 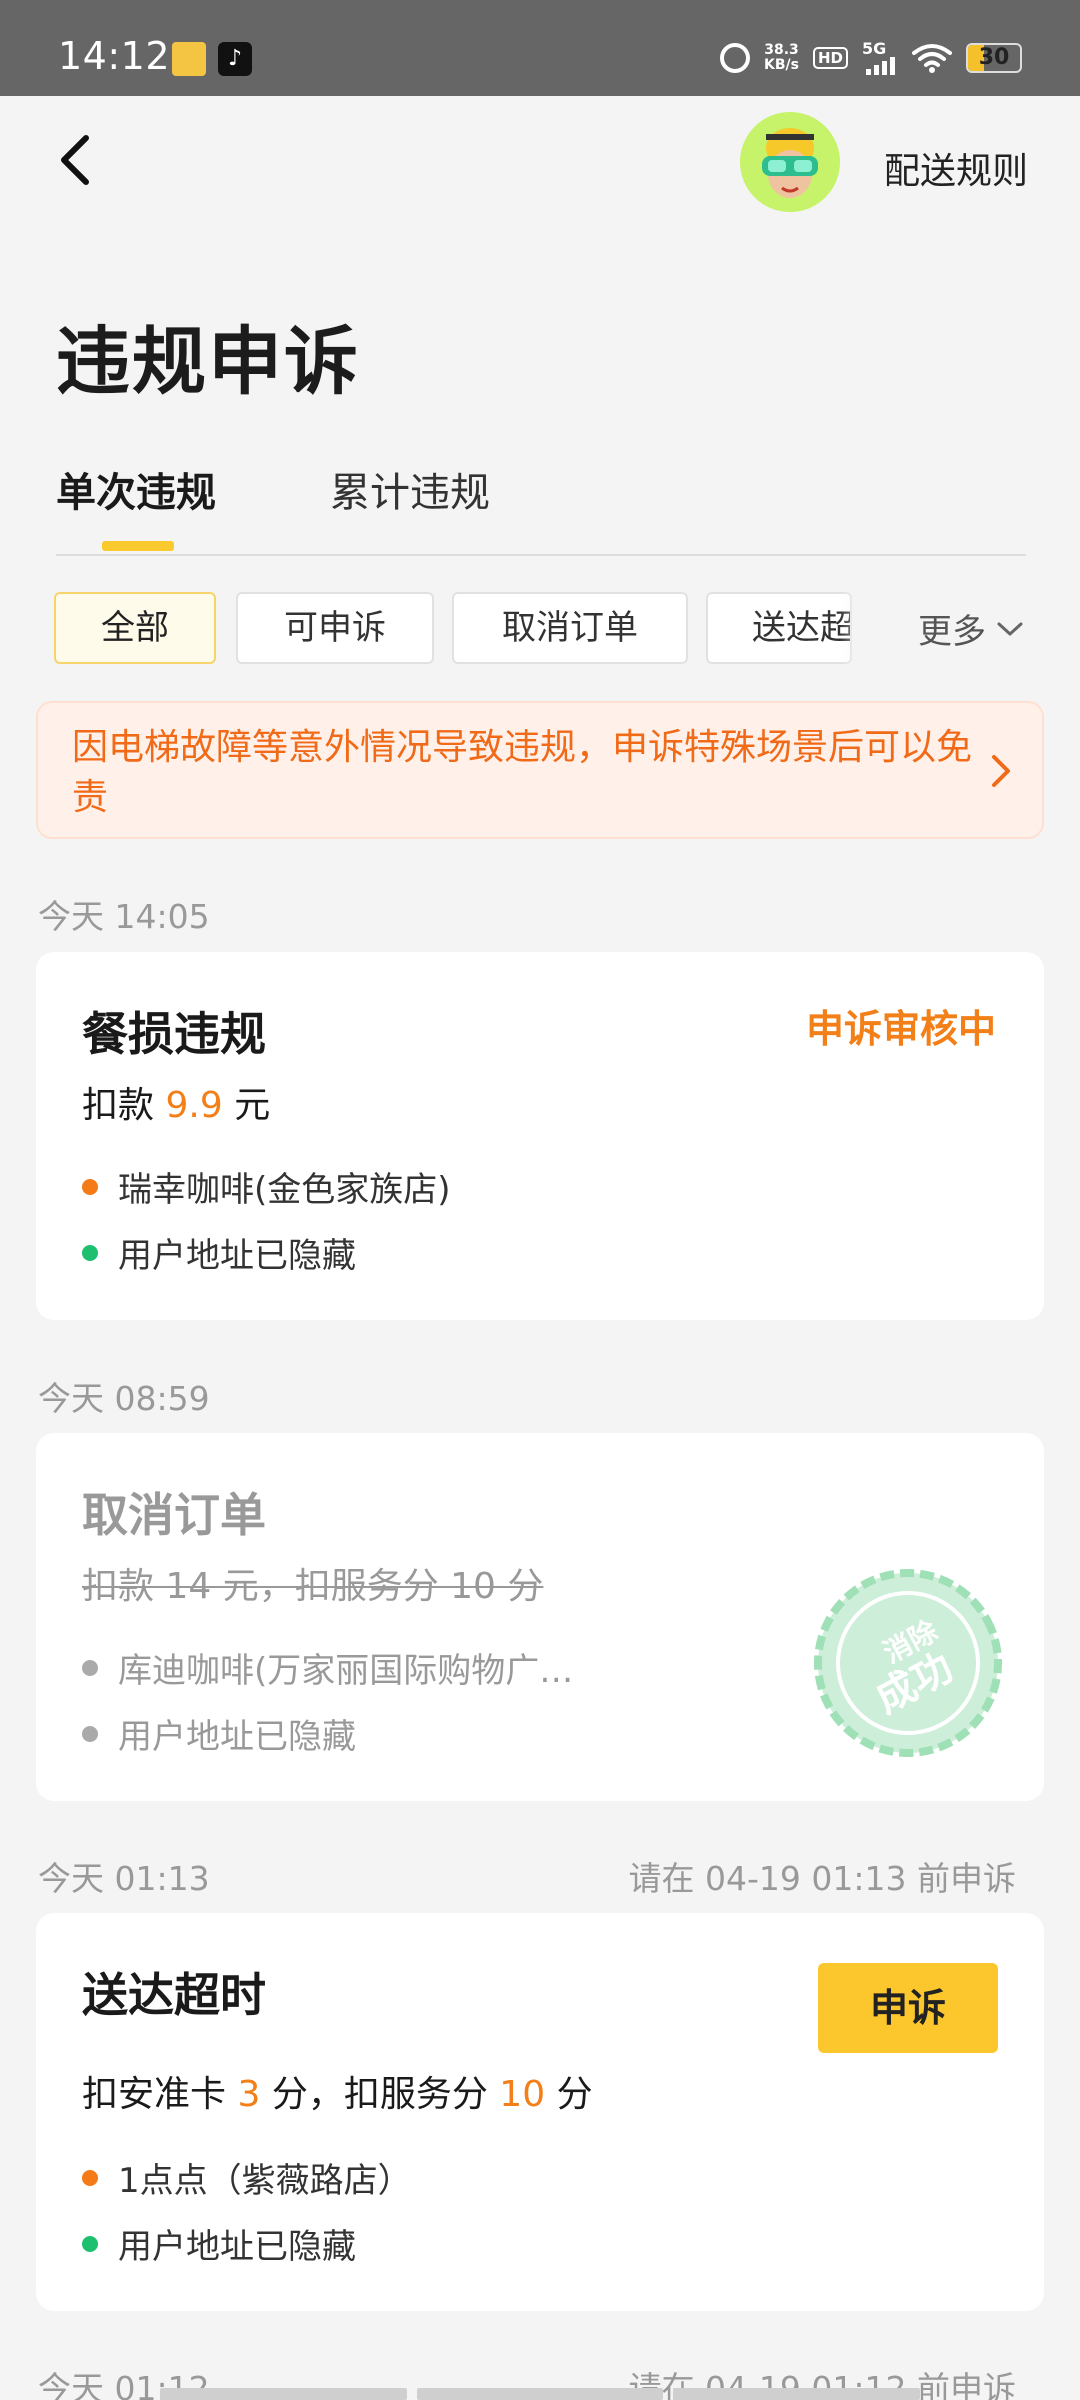 I want to click on tabs-divider, so click(x=541, y=555).